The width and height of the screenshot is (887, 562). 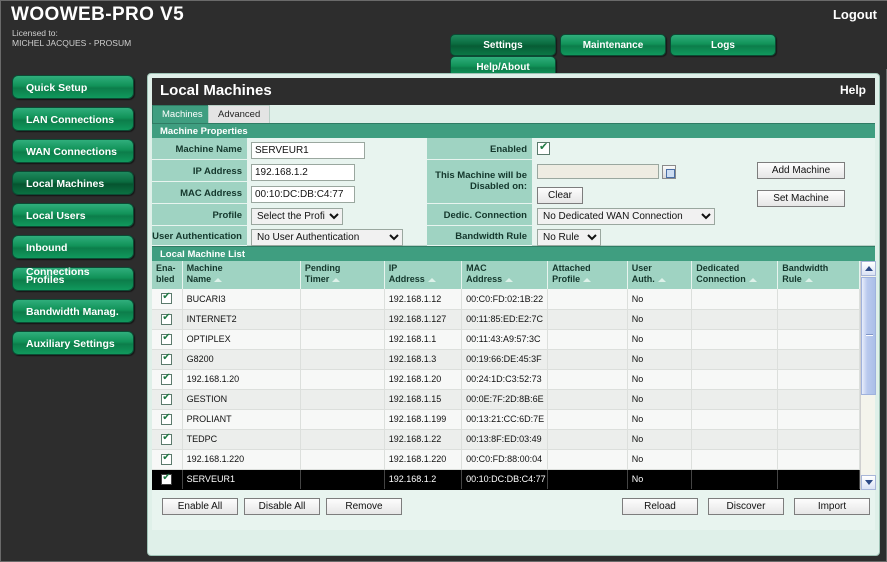 I want to click on enable-all-button: Enable All, so click(x=200, y=506).